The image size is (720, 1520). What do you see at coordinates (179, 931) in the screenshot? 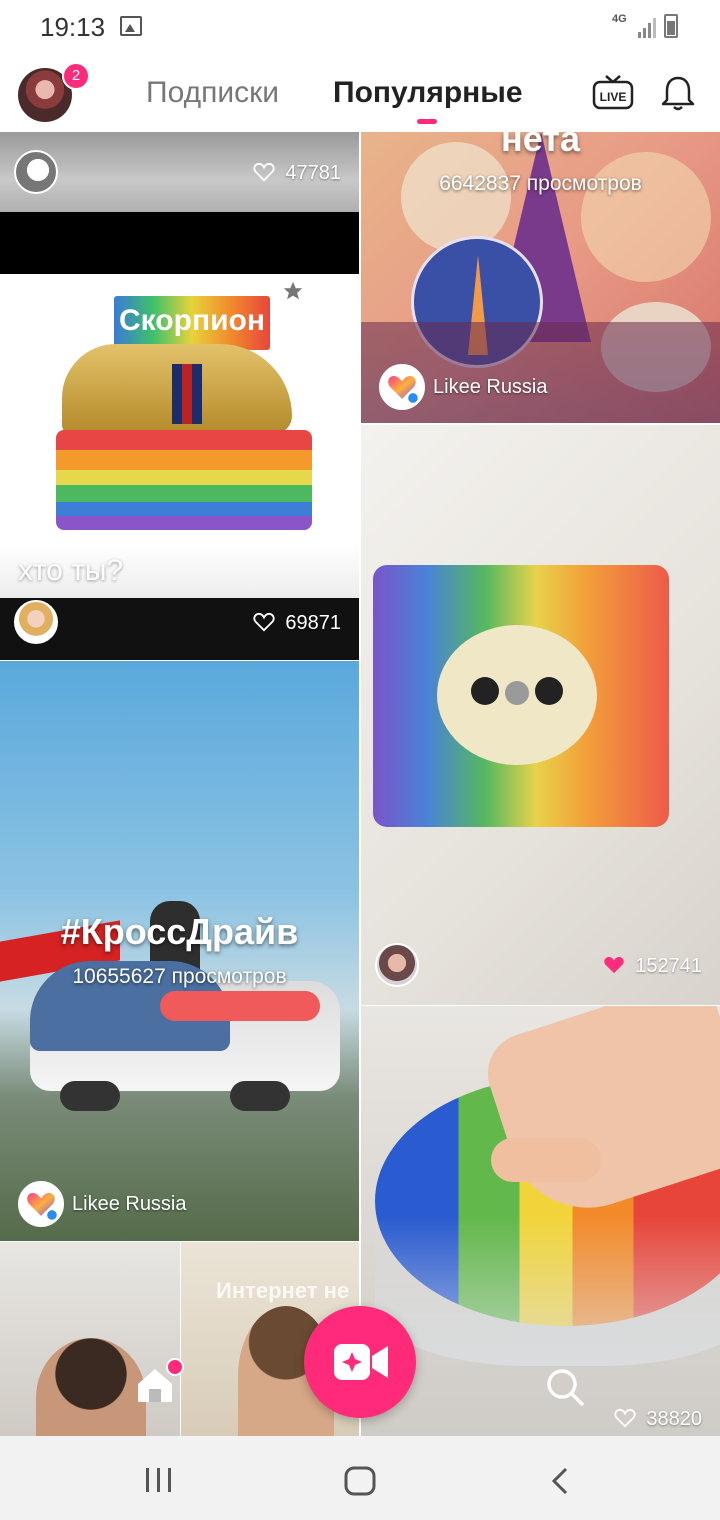
I see `hashtag-title: #КроссДрайв` at bounding box center [179, 931].